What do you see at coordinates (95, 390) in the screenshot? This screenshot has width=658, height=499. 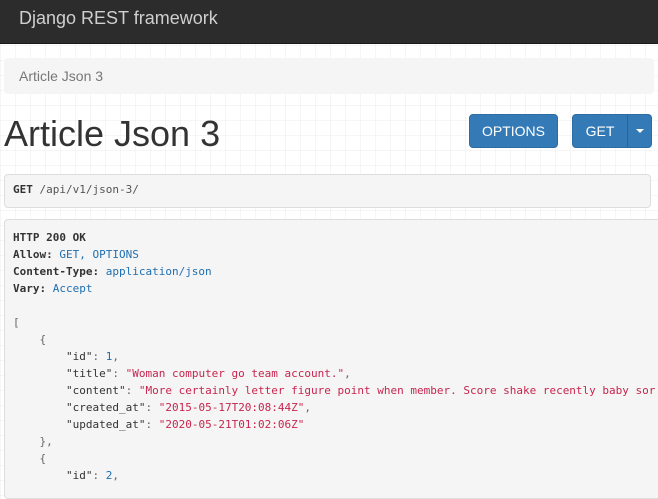 I see `json-key: "content"` at bounding box center [95, 390].